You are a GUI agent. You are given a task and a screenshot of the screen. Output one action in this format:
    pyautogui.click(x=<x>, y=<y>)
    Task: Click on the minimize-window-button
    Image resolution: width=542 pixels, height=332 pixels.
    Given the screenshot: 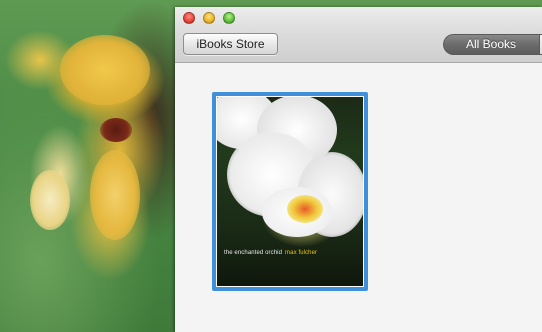 What is the action you would take?
    pyautogui.click(x=209, y=18)
    